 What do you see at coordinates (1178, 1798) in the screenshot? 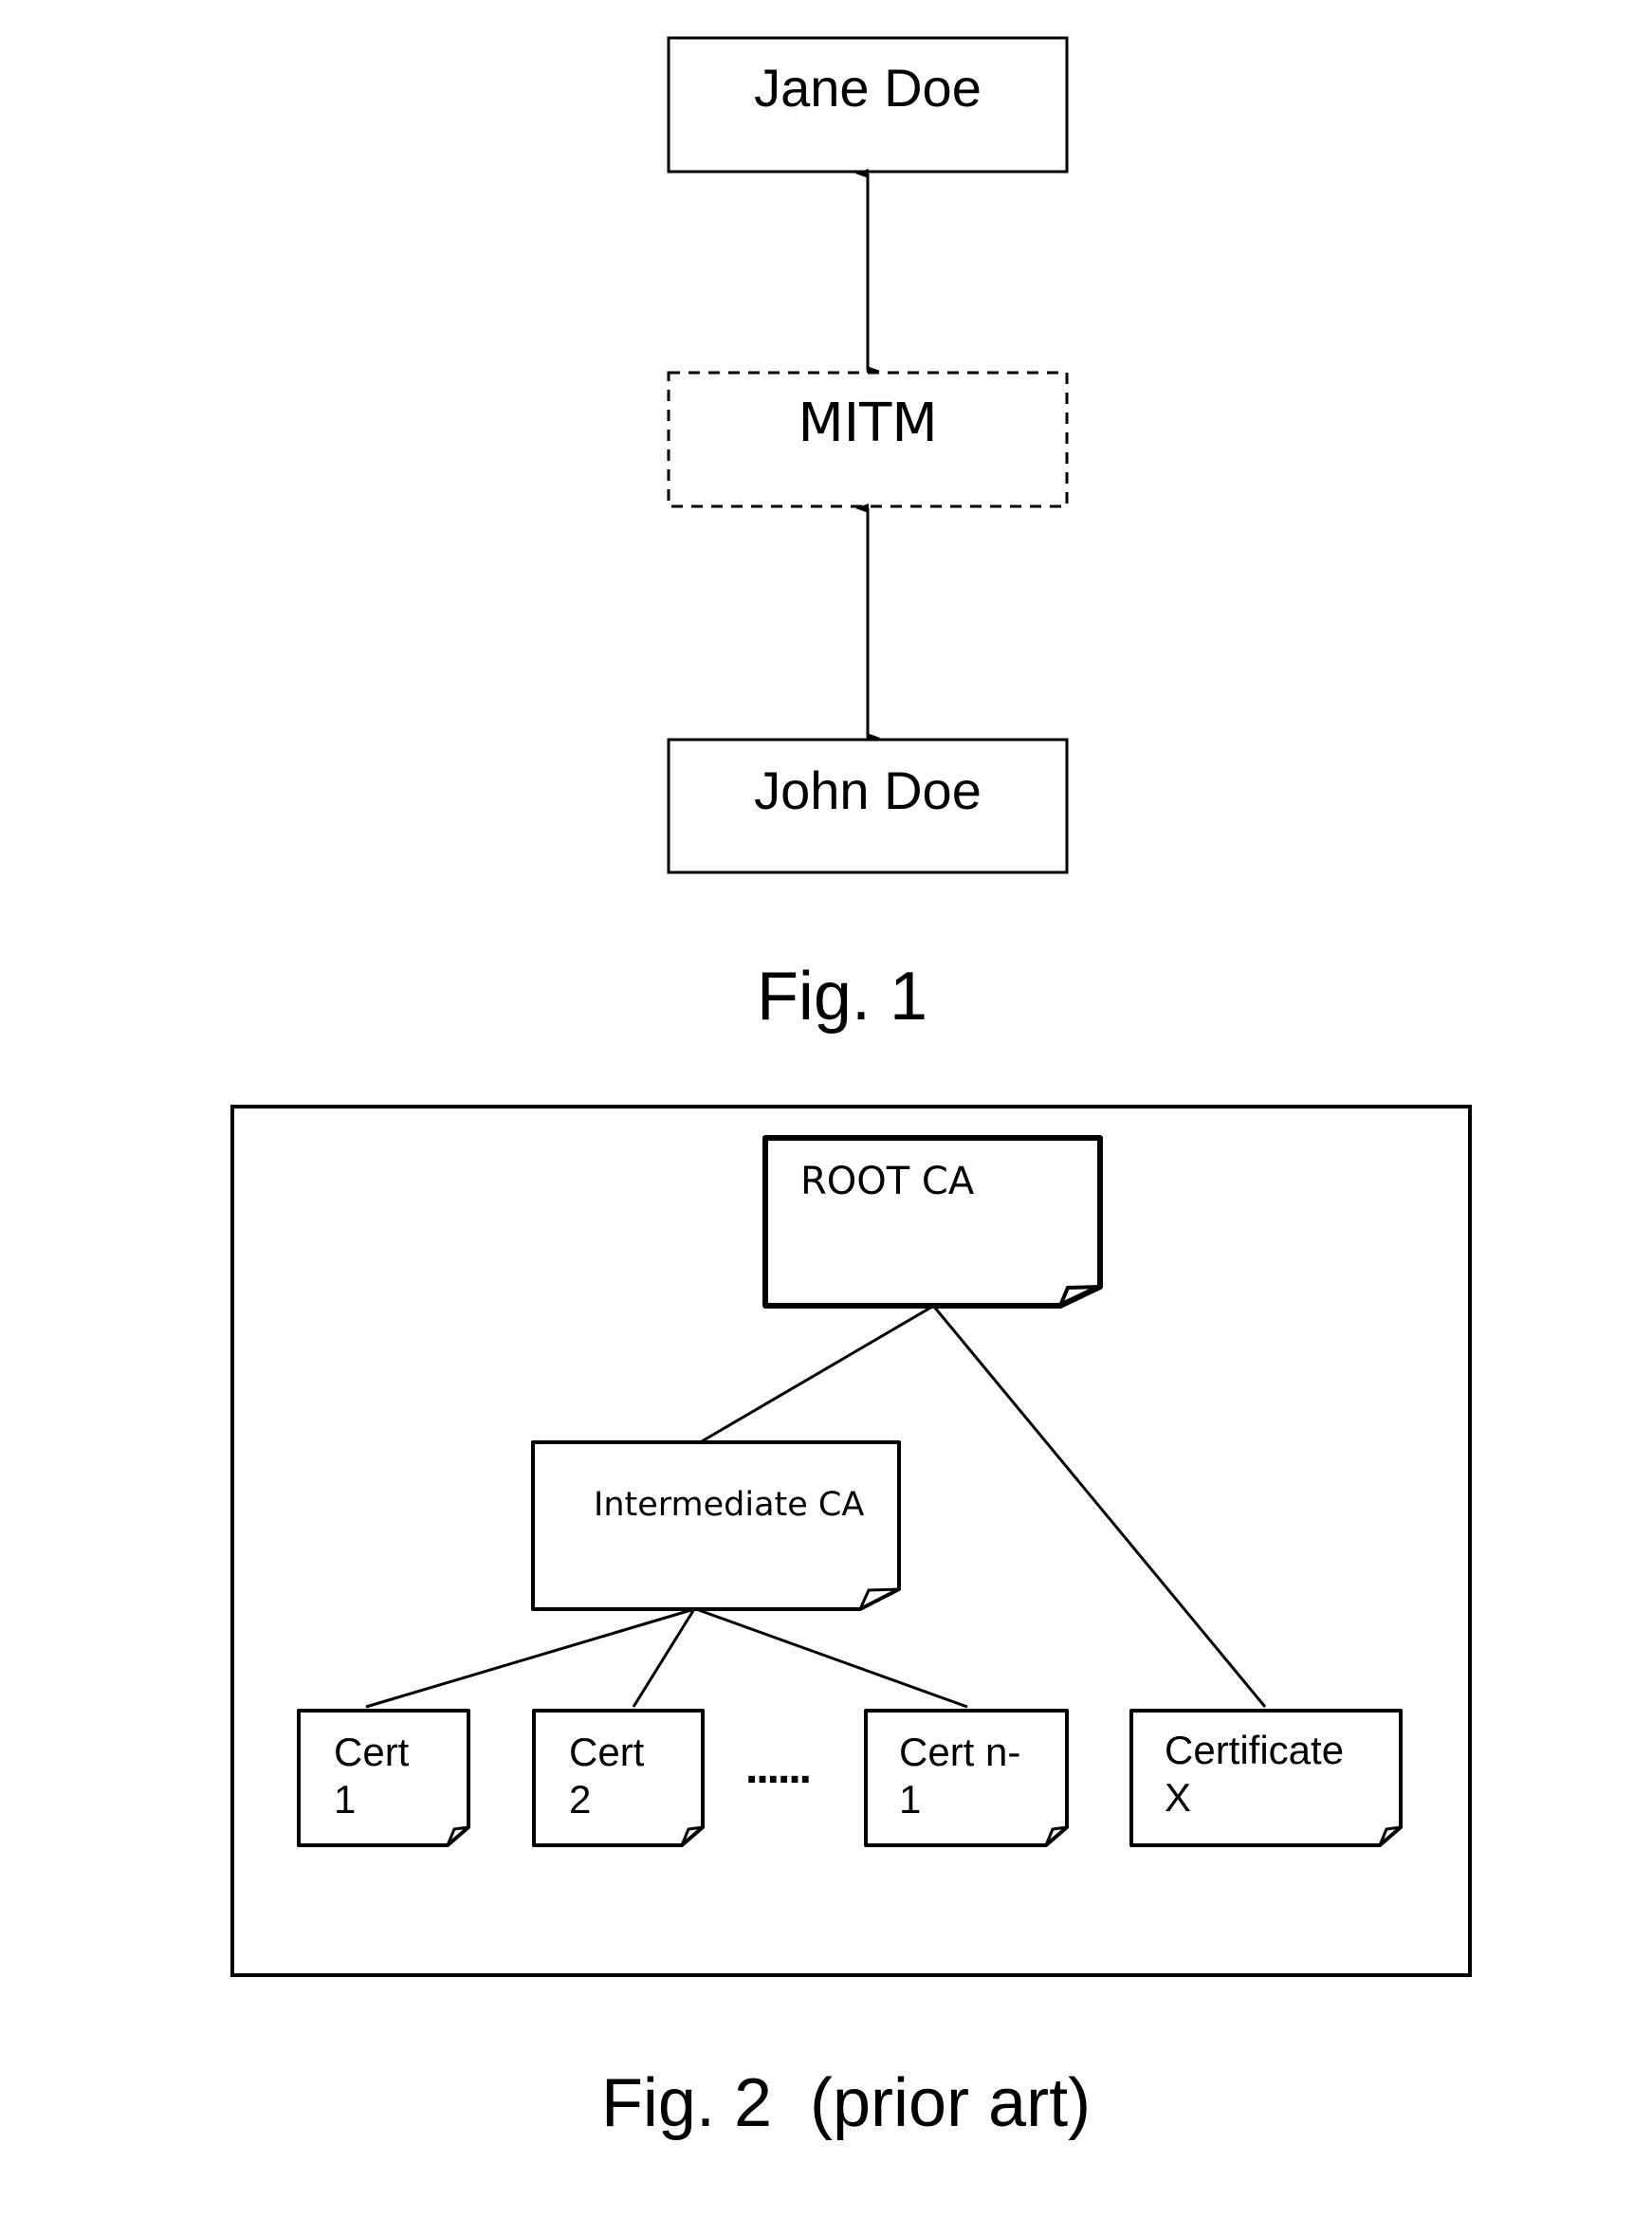
I see `certificate-x-label-line-2: X` at bounding box center [1178, 1798].